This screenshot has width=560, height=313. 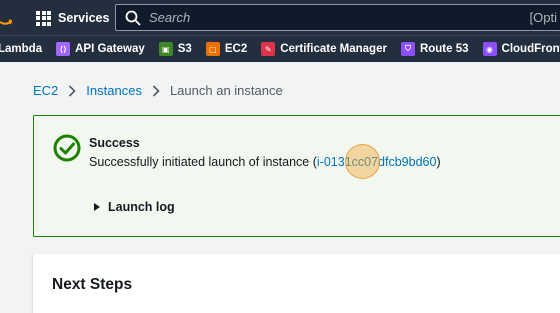 I want to click on s3-icon: ▣, so click(x=165, y=49).